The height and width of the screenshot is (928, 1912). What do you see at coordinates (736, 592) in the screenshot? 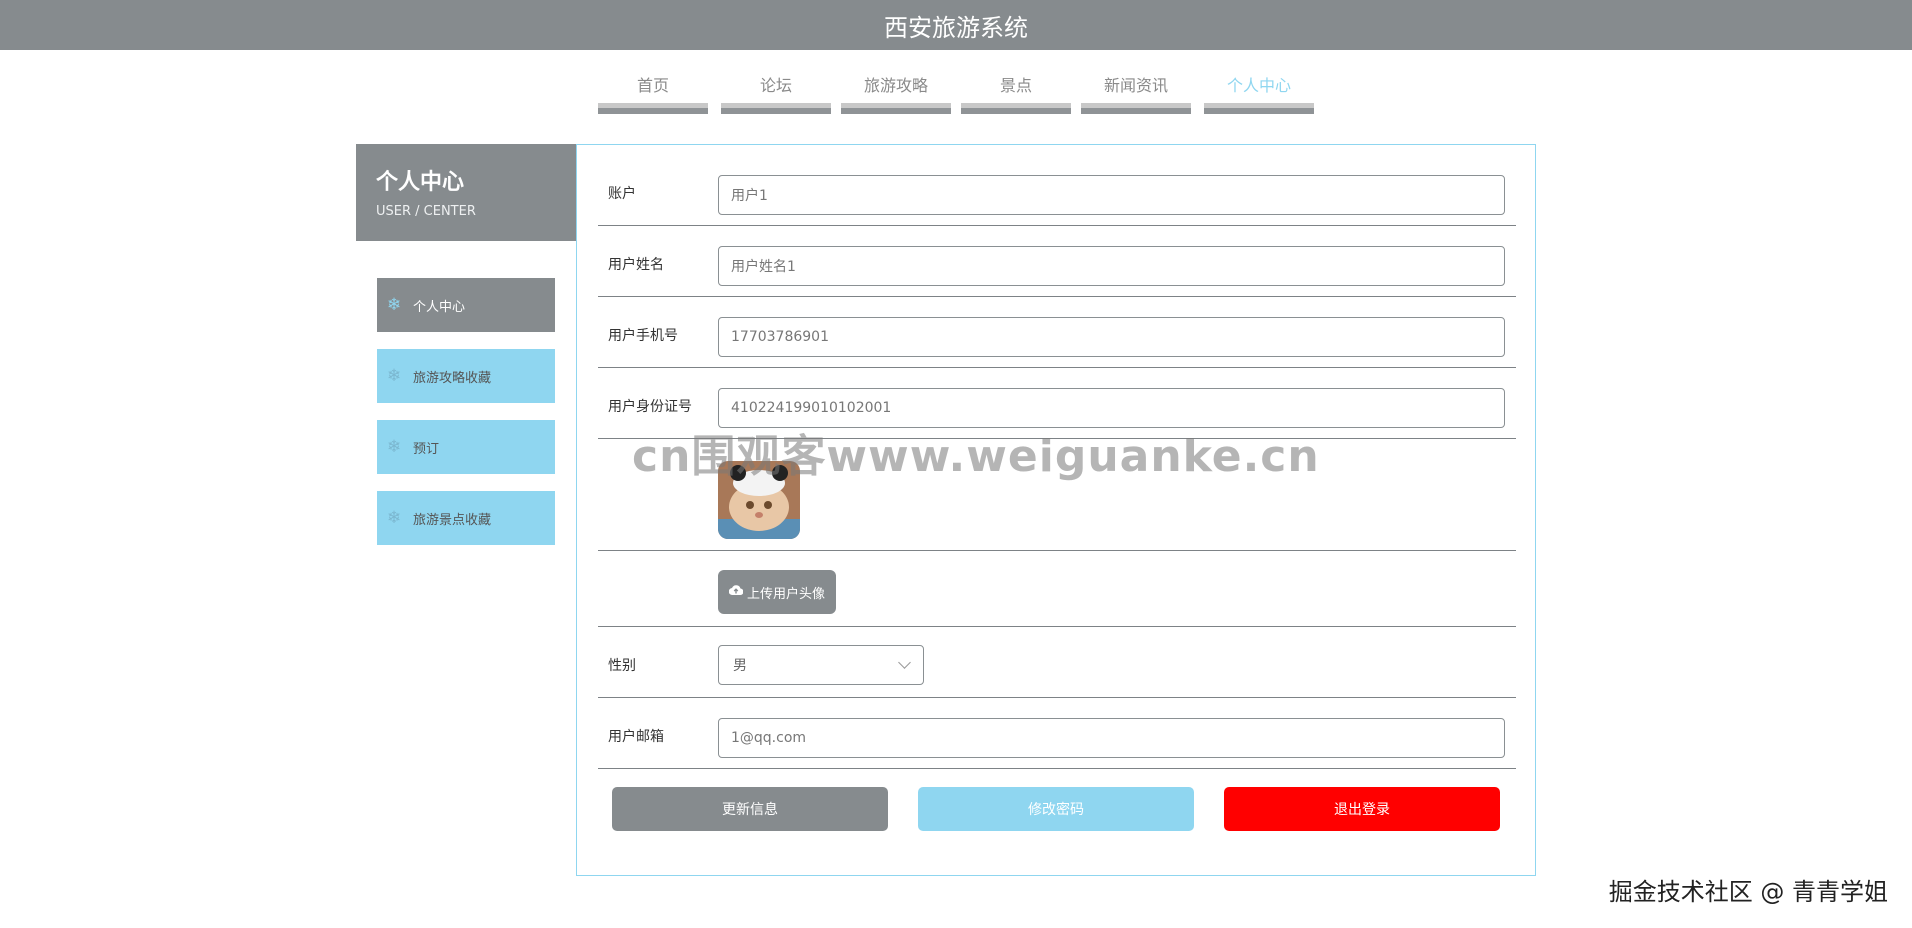
I see `cloud-upload-icon` at bounding box center [736, 592].